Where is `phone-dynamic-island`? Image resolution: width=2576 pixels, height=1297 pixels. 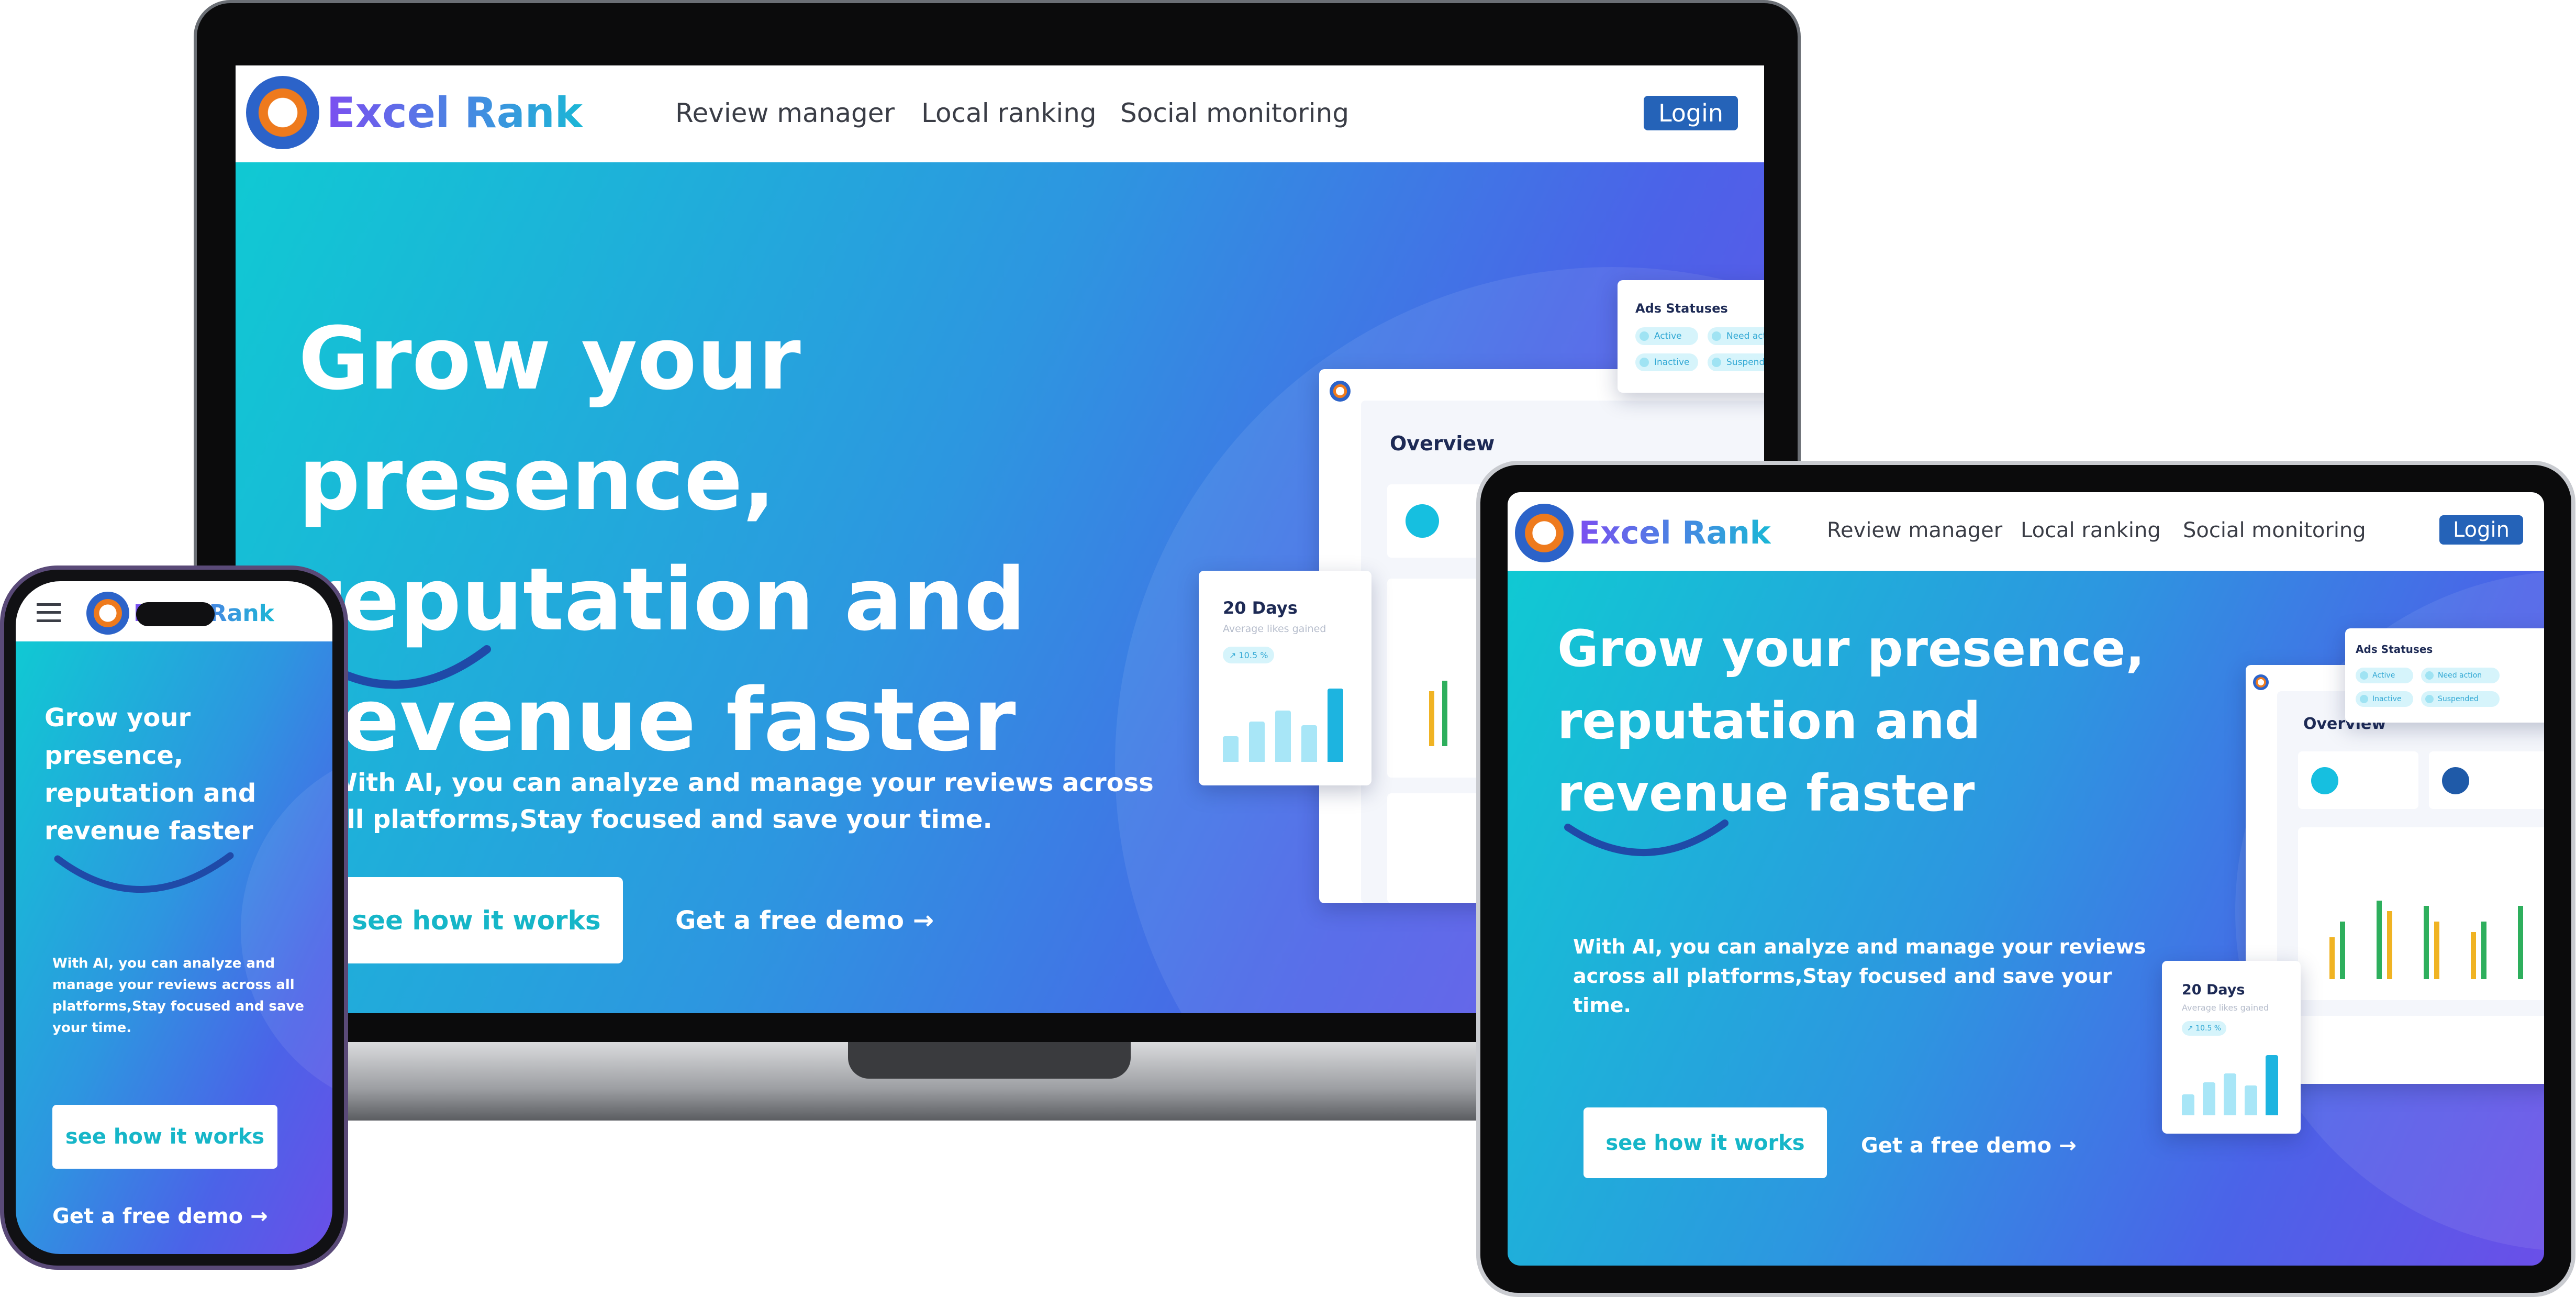 phone-dynamic-island is located at coordinates (175, 614).